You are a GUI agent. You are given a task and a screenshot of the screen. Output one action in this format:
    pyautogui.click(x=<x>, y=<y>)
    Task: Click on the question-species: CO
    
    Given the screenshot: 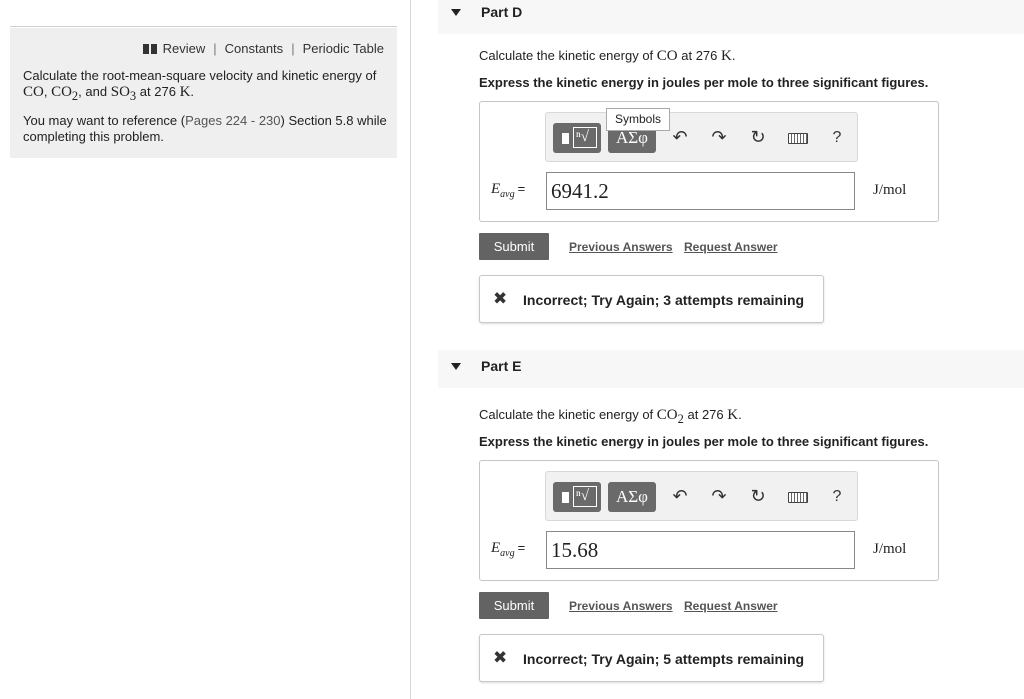 What is the action you would take?
    pyautogui.click(x=667, y=56)
    